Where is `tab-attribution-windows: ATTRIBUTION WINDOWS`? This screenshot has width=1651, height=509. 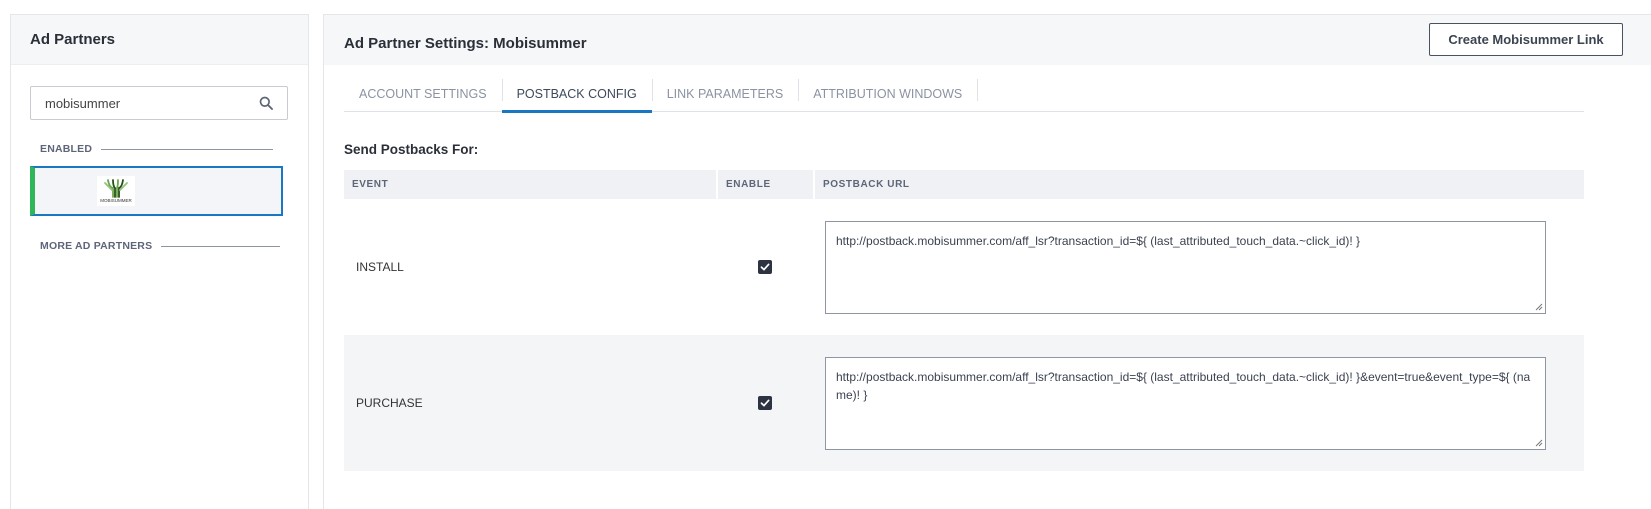 tab-attribution-windows: ATTRIBUTION WINDOWS is located at coordinates (887, 94).